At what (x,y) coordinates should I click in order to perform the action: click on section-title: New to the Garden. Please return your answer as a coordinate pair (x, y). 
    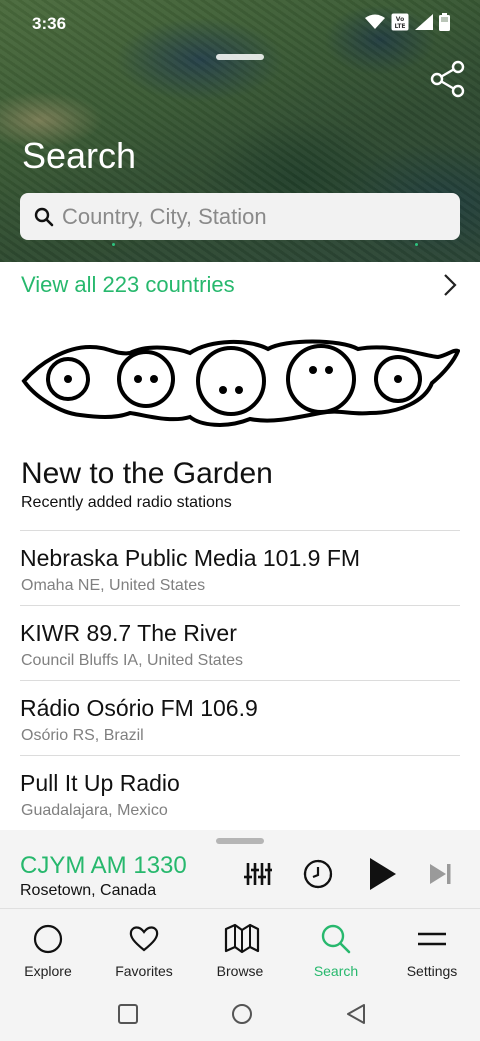
    Looking at the image, I should click on (147, 473).